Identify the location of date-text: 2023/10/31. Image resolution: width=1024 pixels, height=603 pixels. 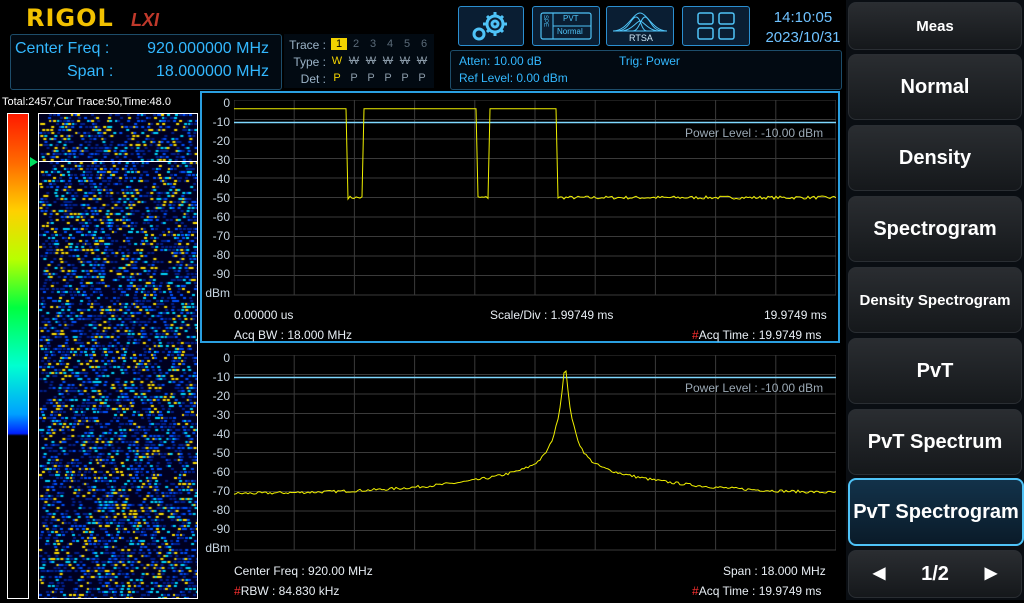
(803, 37).